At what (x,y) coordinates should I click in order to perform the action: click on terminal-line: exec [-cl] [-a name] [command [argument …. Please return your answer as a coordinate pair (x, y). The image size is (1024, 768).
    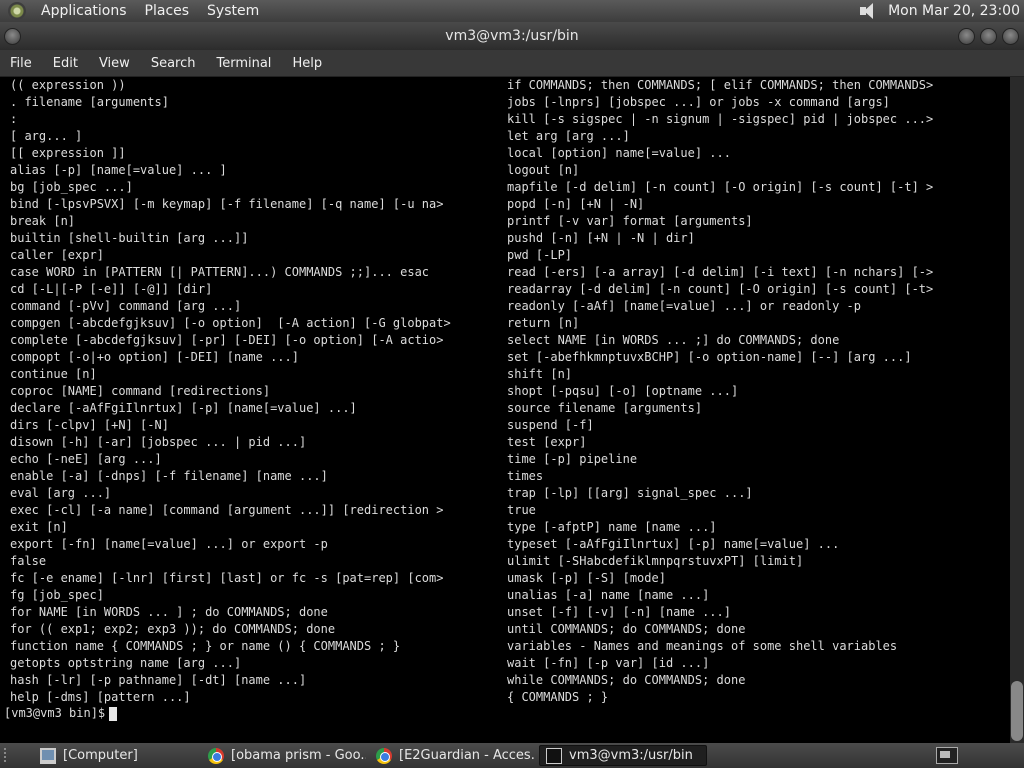
    Looking at the image, I should click on (227, 510).